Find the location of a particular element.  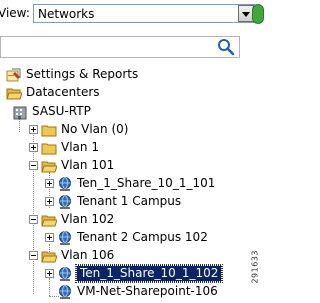

tree-item-label: Tenant 2 Campus 102 is located at coordinates (142, 237).